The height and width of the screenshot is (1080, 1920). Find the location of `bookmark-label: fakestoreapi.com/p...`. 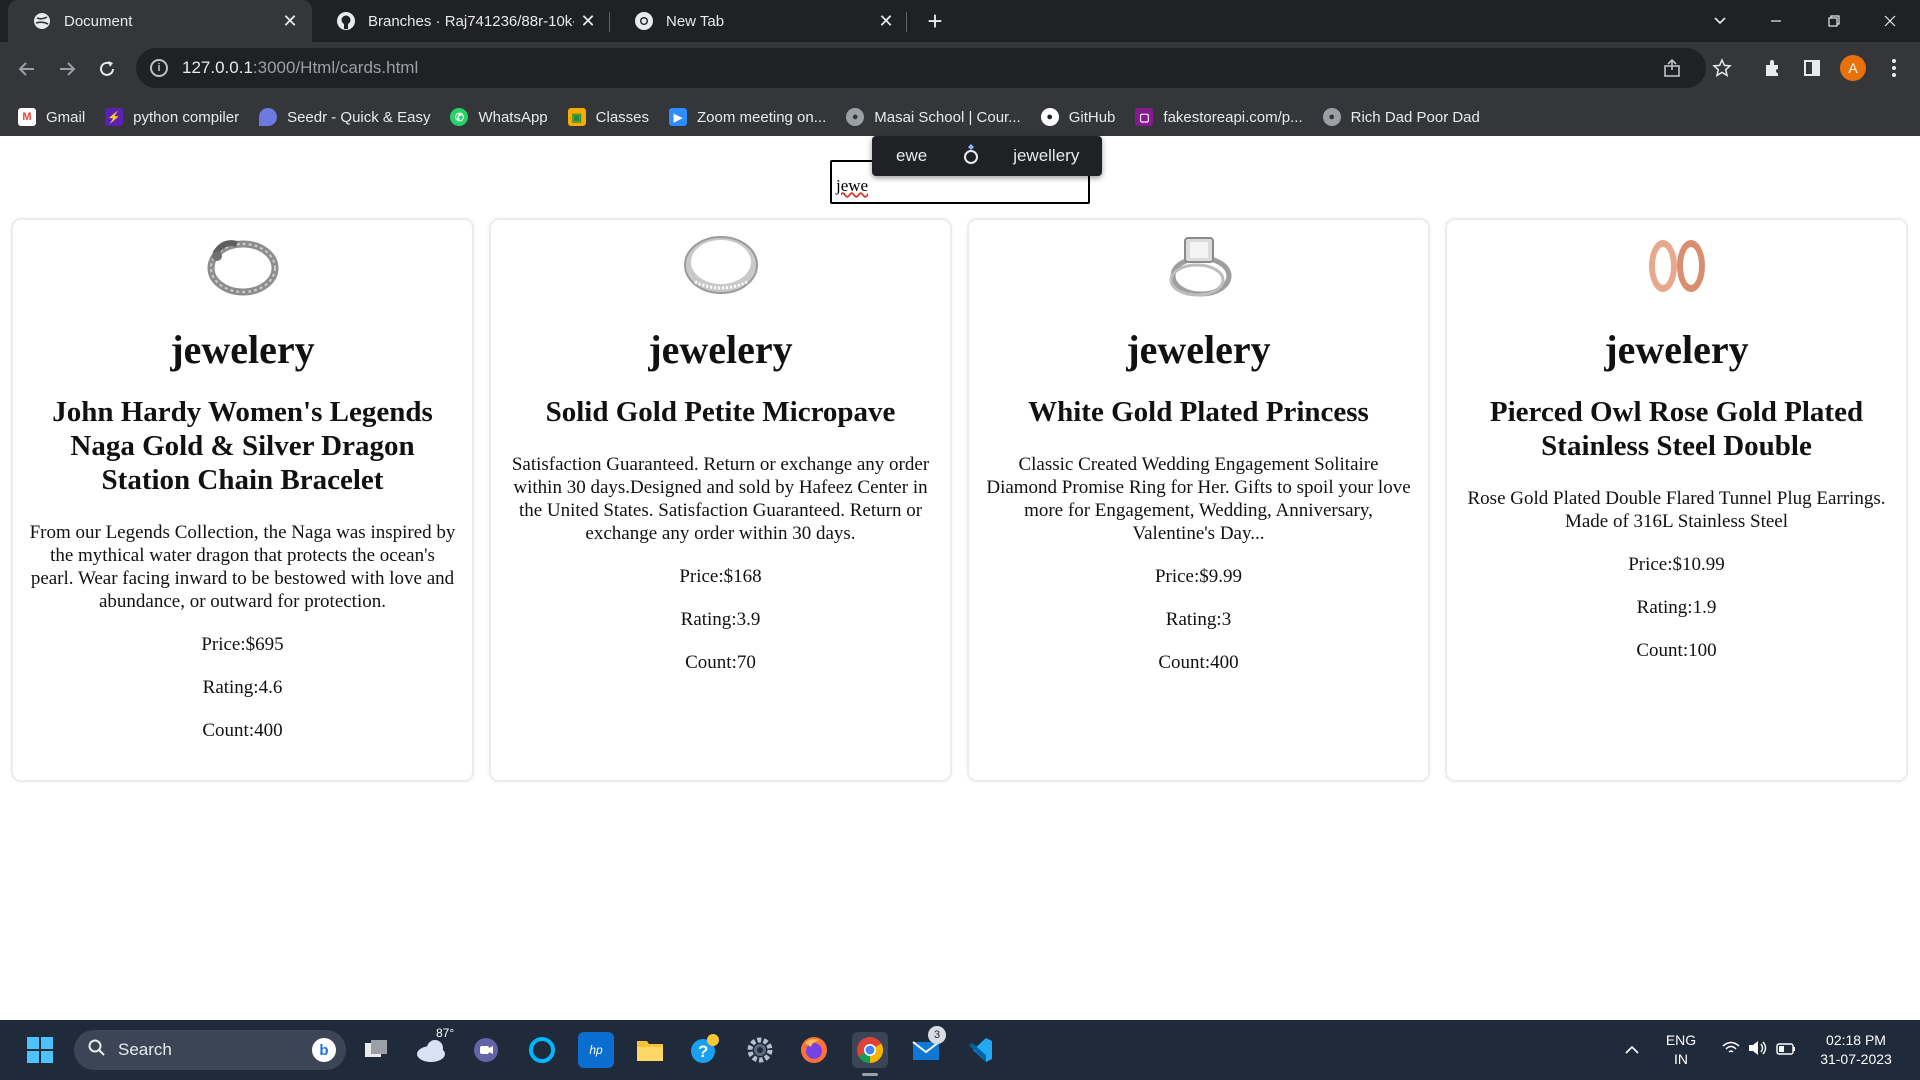

bookmark-label: fakestoreapi.com/p... is located at coordinates (1233, 117).